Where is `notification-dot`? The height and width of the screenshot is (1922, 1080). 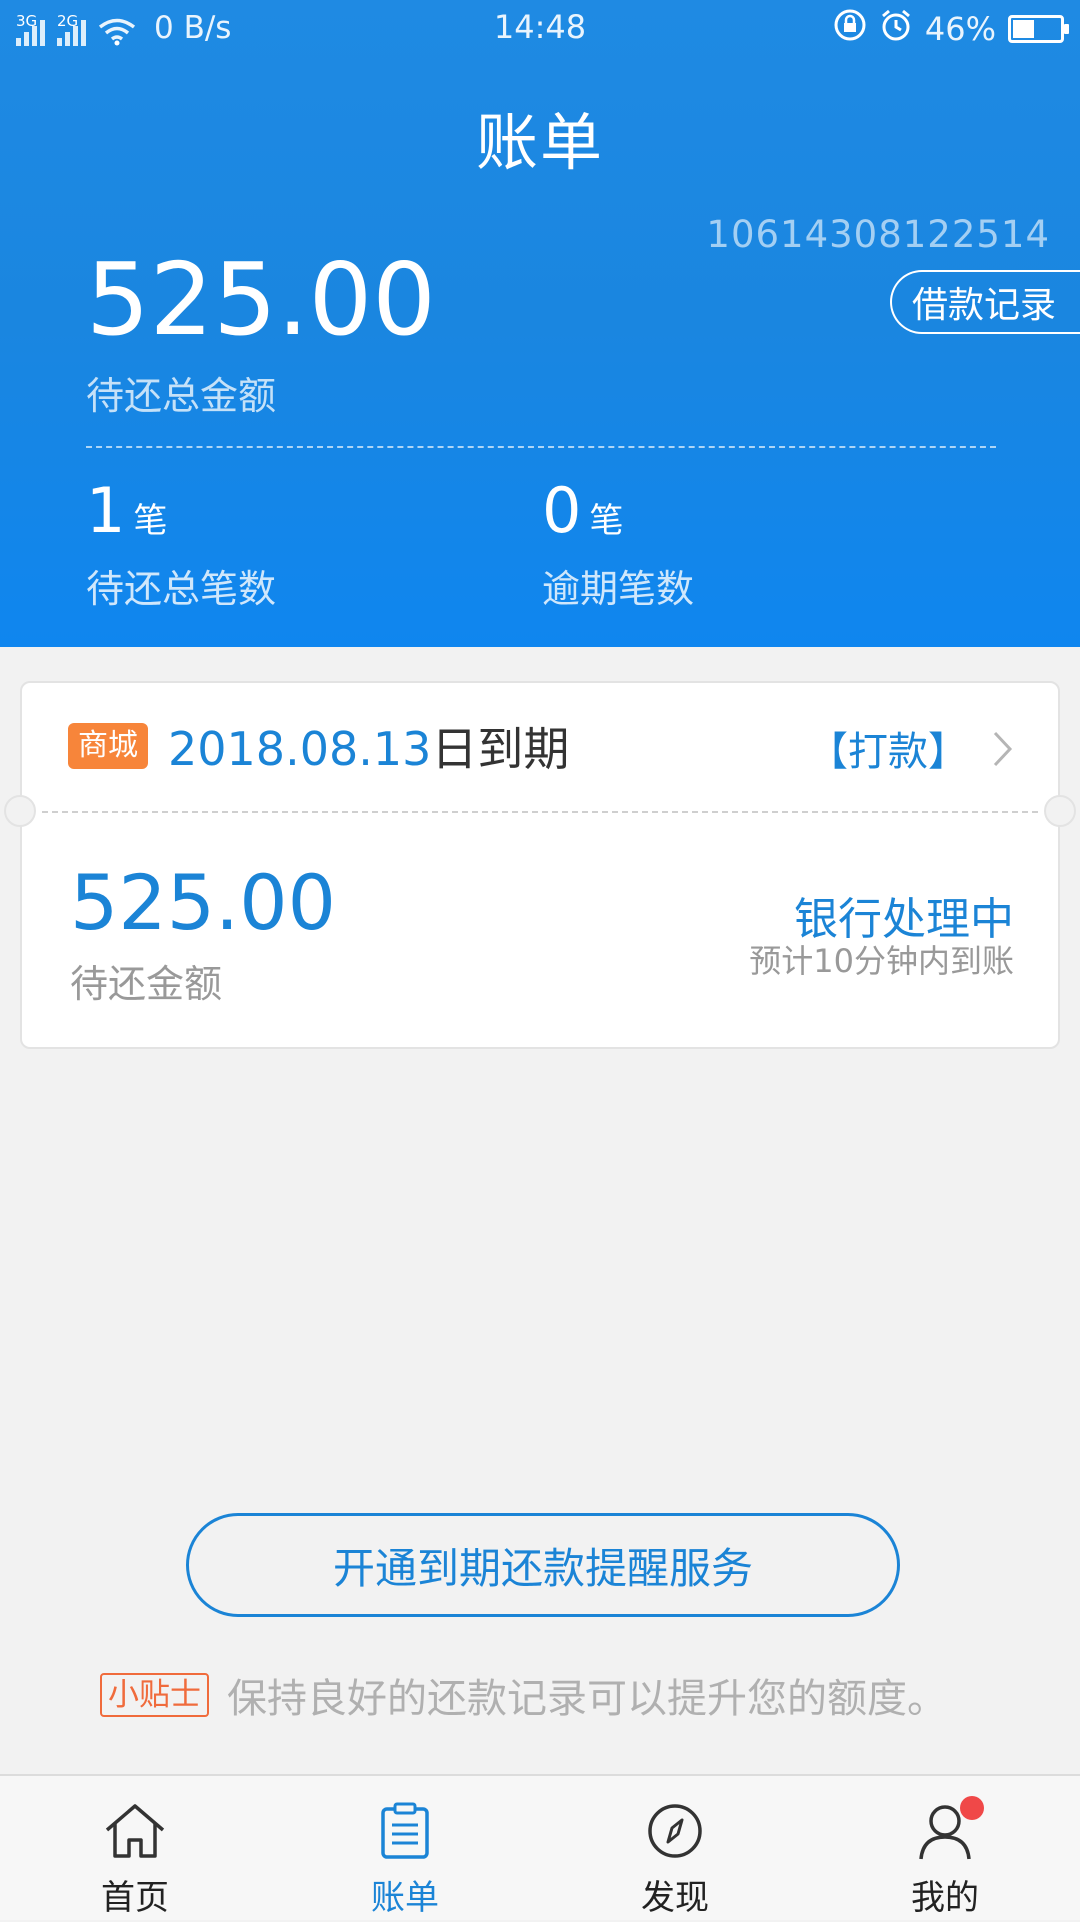 notification-dot is located at coordinates (972, 1808).